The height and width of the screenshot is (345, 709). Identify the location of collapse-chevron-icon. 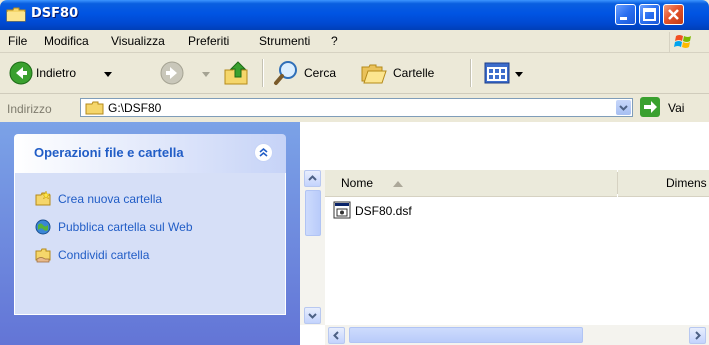
(263, 152).